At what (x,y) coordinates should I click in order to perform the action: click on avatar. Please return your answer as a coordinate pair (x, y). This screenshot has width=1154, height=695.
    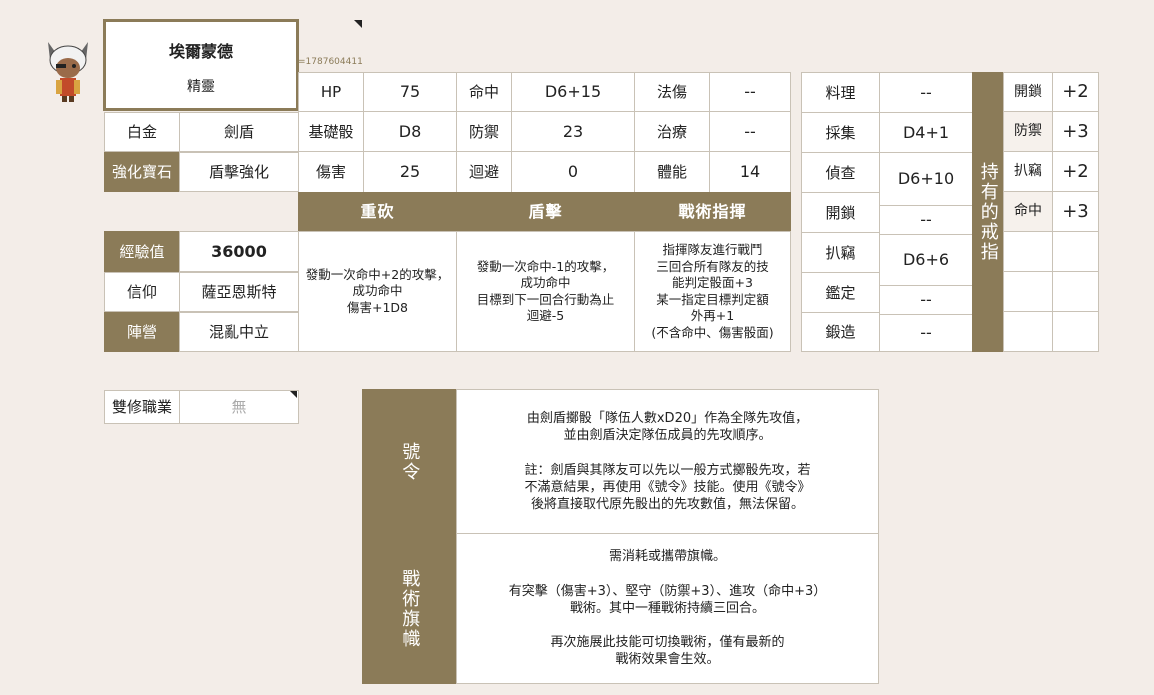
    Looking at the image, I should click on (68, 71).